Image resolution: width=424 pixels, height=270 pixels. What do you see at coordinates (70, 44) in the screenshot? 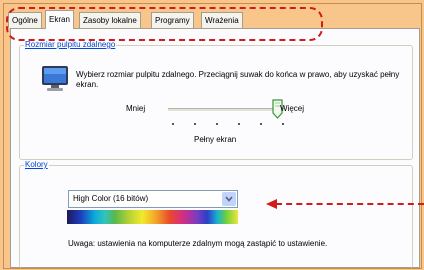
I see `display-size-group-title: Rozmiar pulpitu zdalnego` at bounding box center [70, 44].